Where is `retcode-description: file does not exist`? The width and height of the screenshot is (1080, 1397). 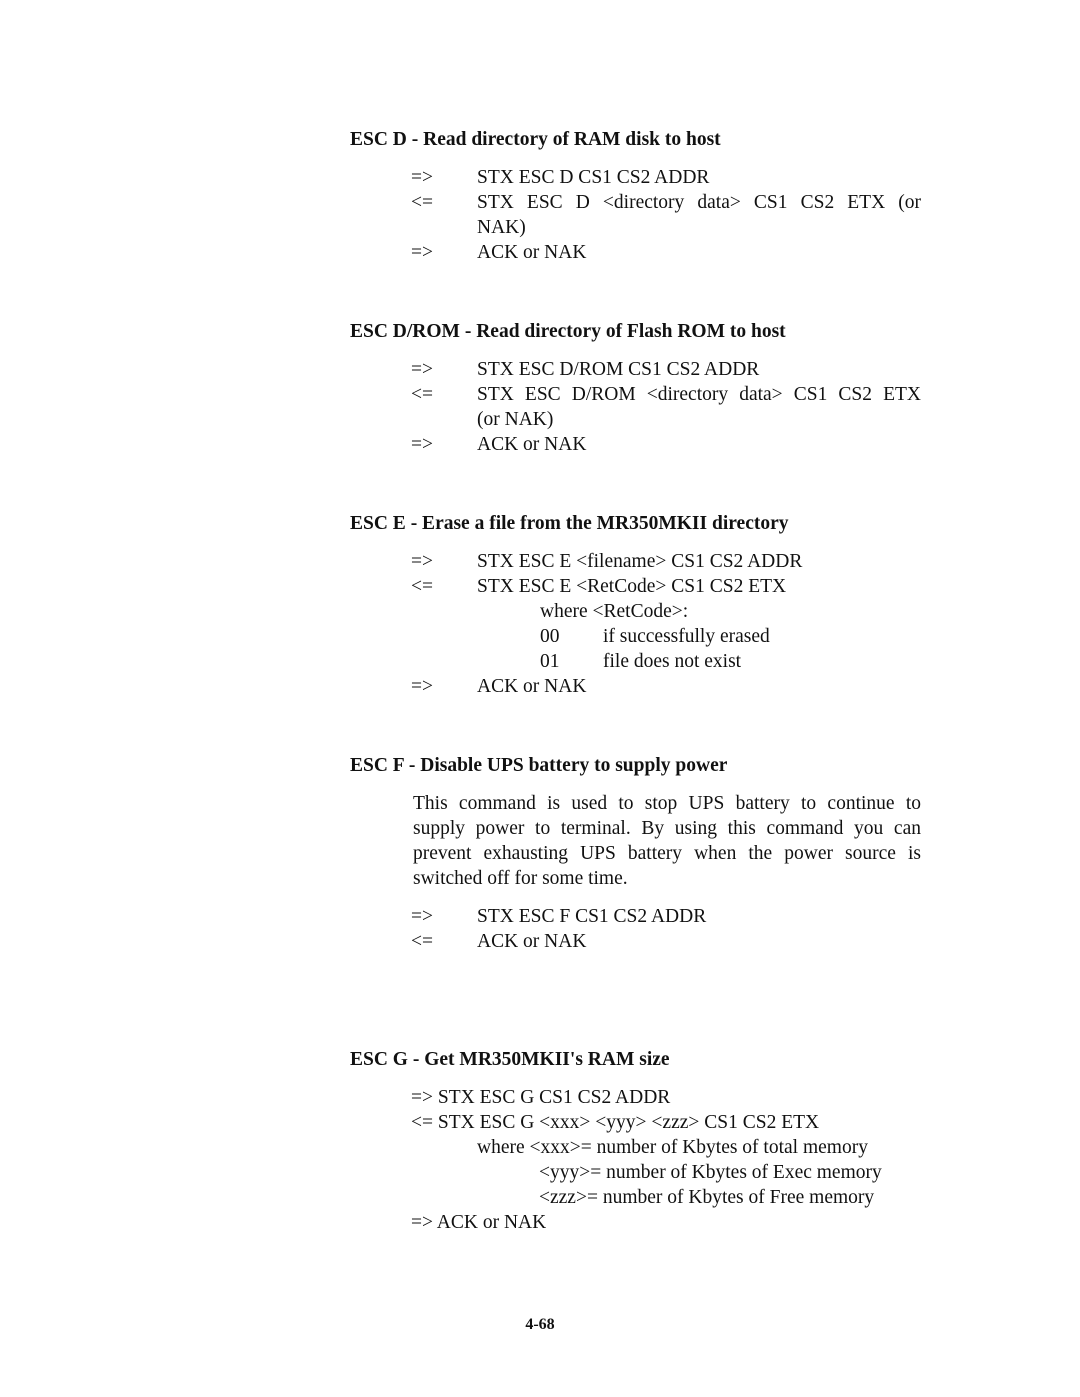 retcode-description: file does not exist is located at coordinates (672, 661).